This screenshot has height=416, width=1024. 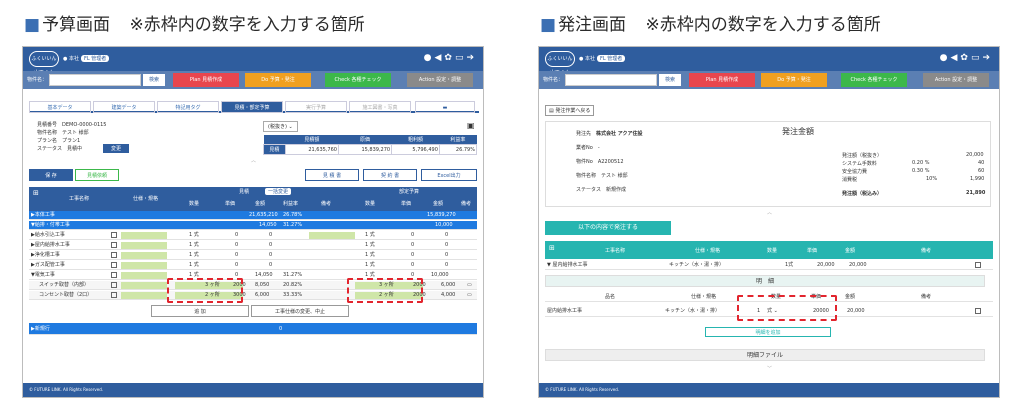 What do you see at coordinates (278, 191) in the screenshot?
I see `bulk-change-toggle: 一括変更` at bounding box center [278, 191].